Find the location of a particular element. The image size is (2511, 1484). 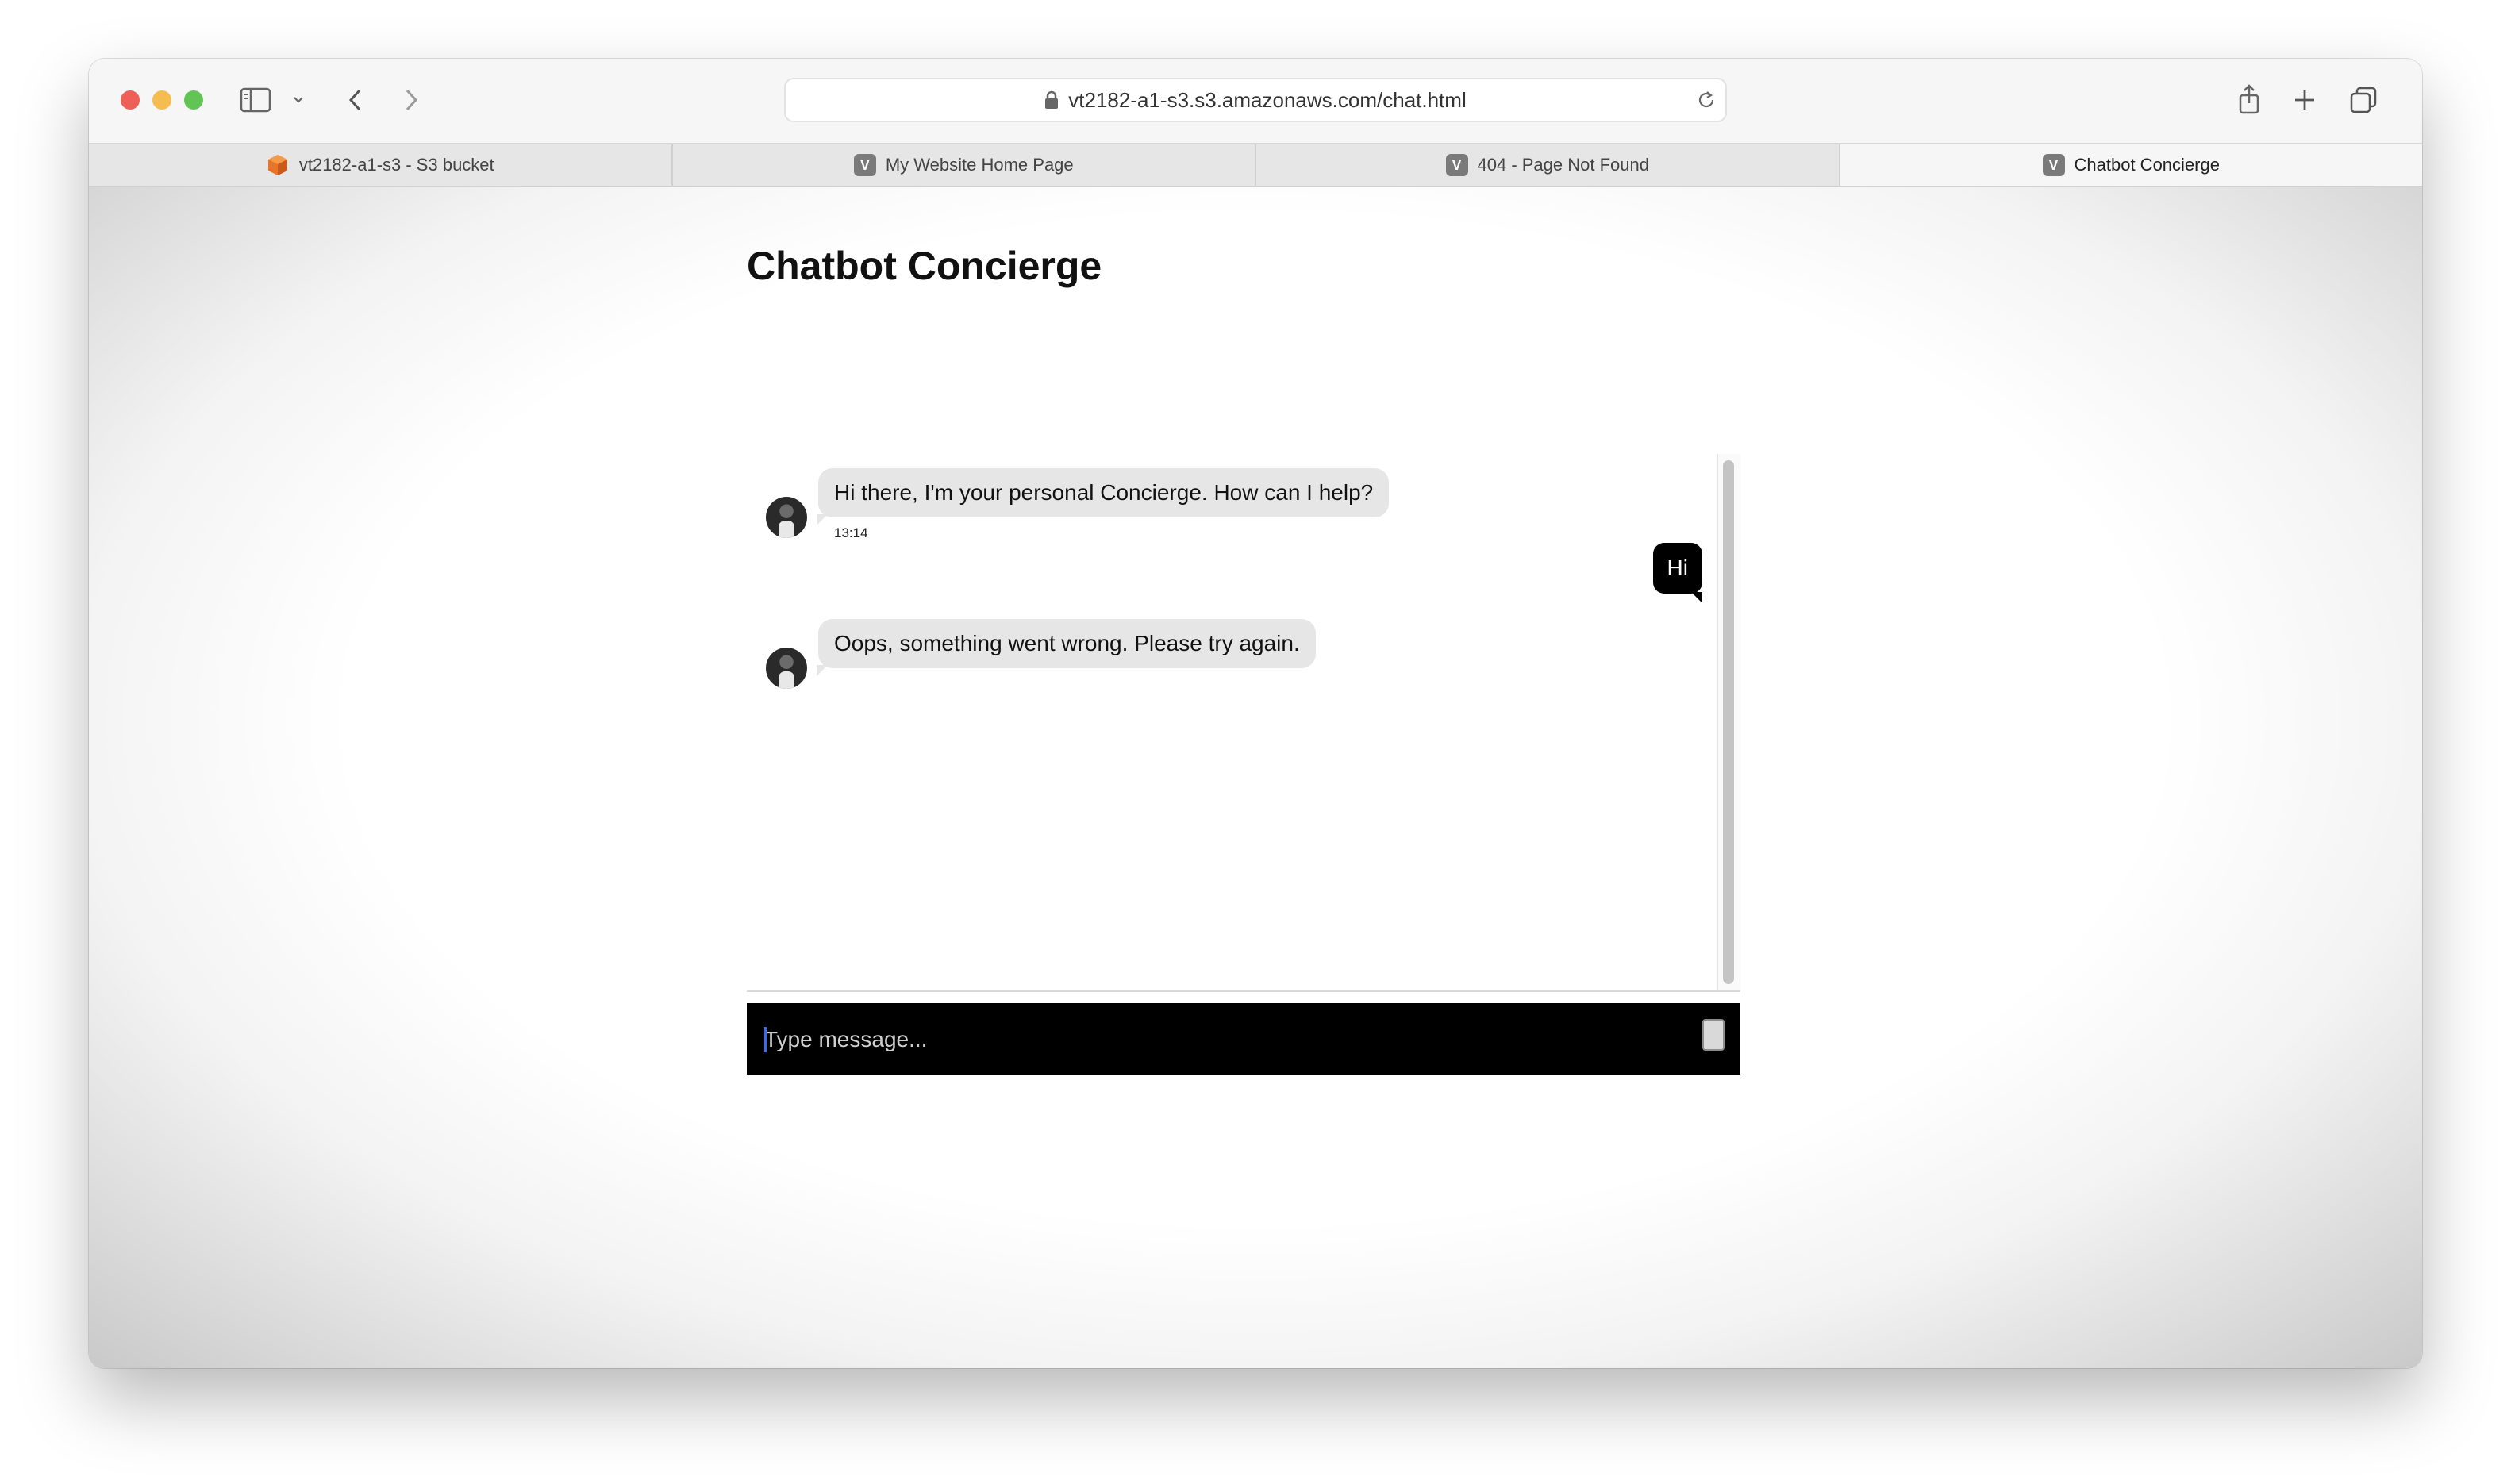

chat-scrollbar-thumb is located at coordinates (1728, 722).